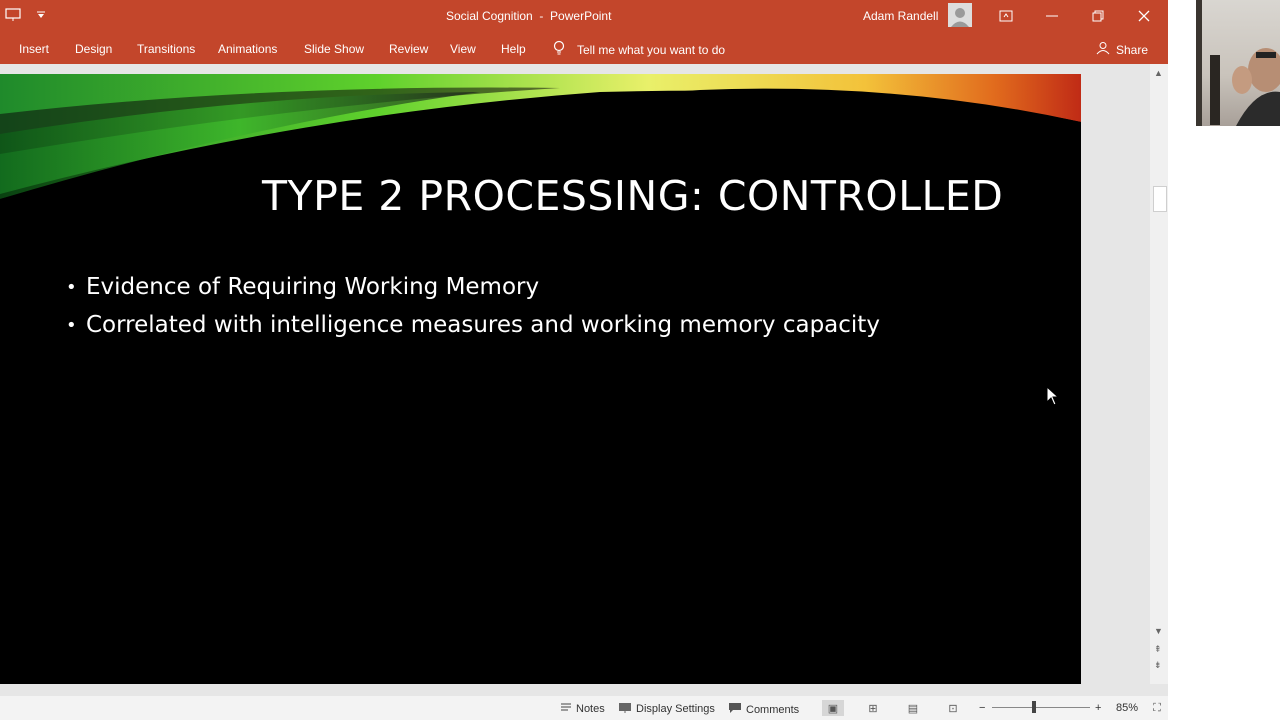 This screenshot has width=1280, height=720. Describe the element at coordinates (1041, 707) in the screenshot. I see `zoom-slider` at that location.